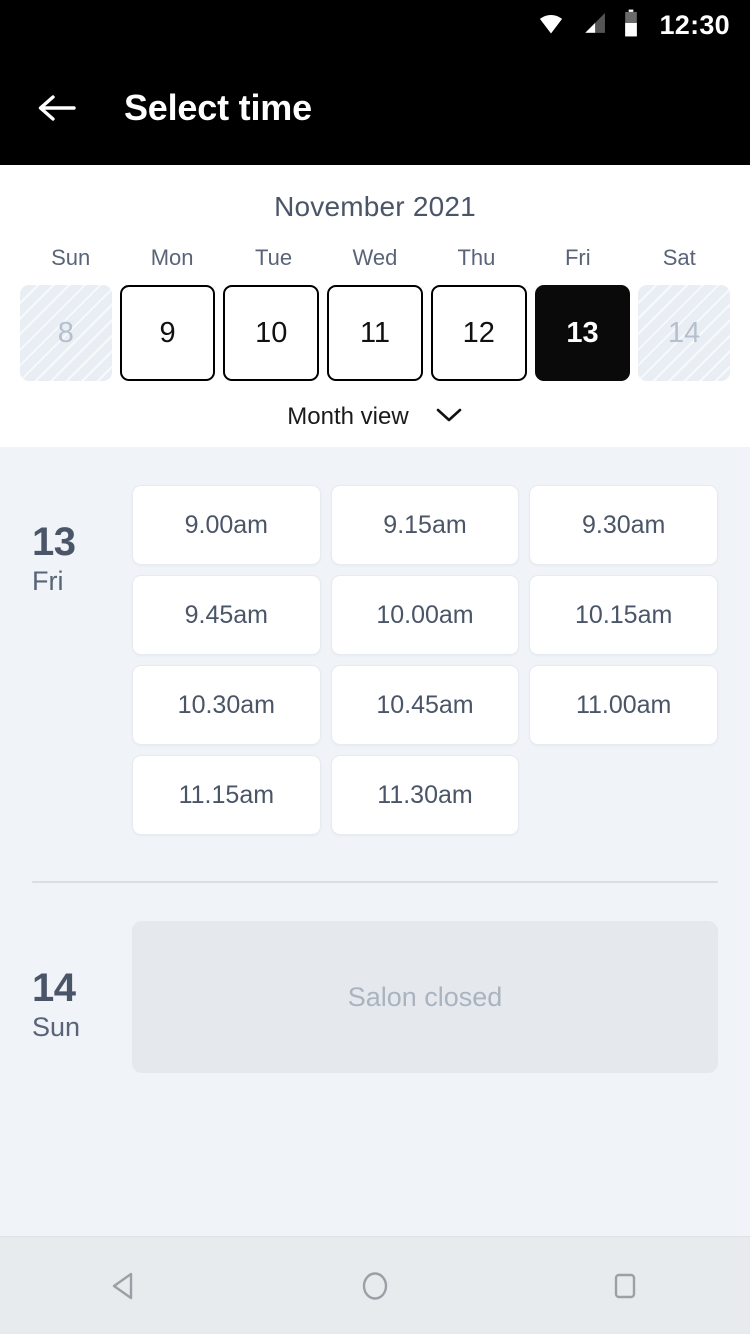 This screenshot has height=1334, width=750. I want to click on calendar-day-cell: 11, so click(375, 333).